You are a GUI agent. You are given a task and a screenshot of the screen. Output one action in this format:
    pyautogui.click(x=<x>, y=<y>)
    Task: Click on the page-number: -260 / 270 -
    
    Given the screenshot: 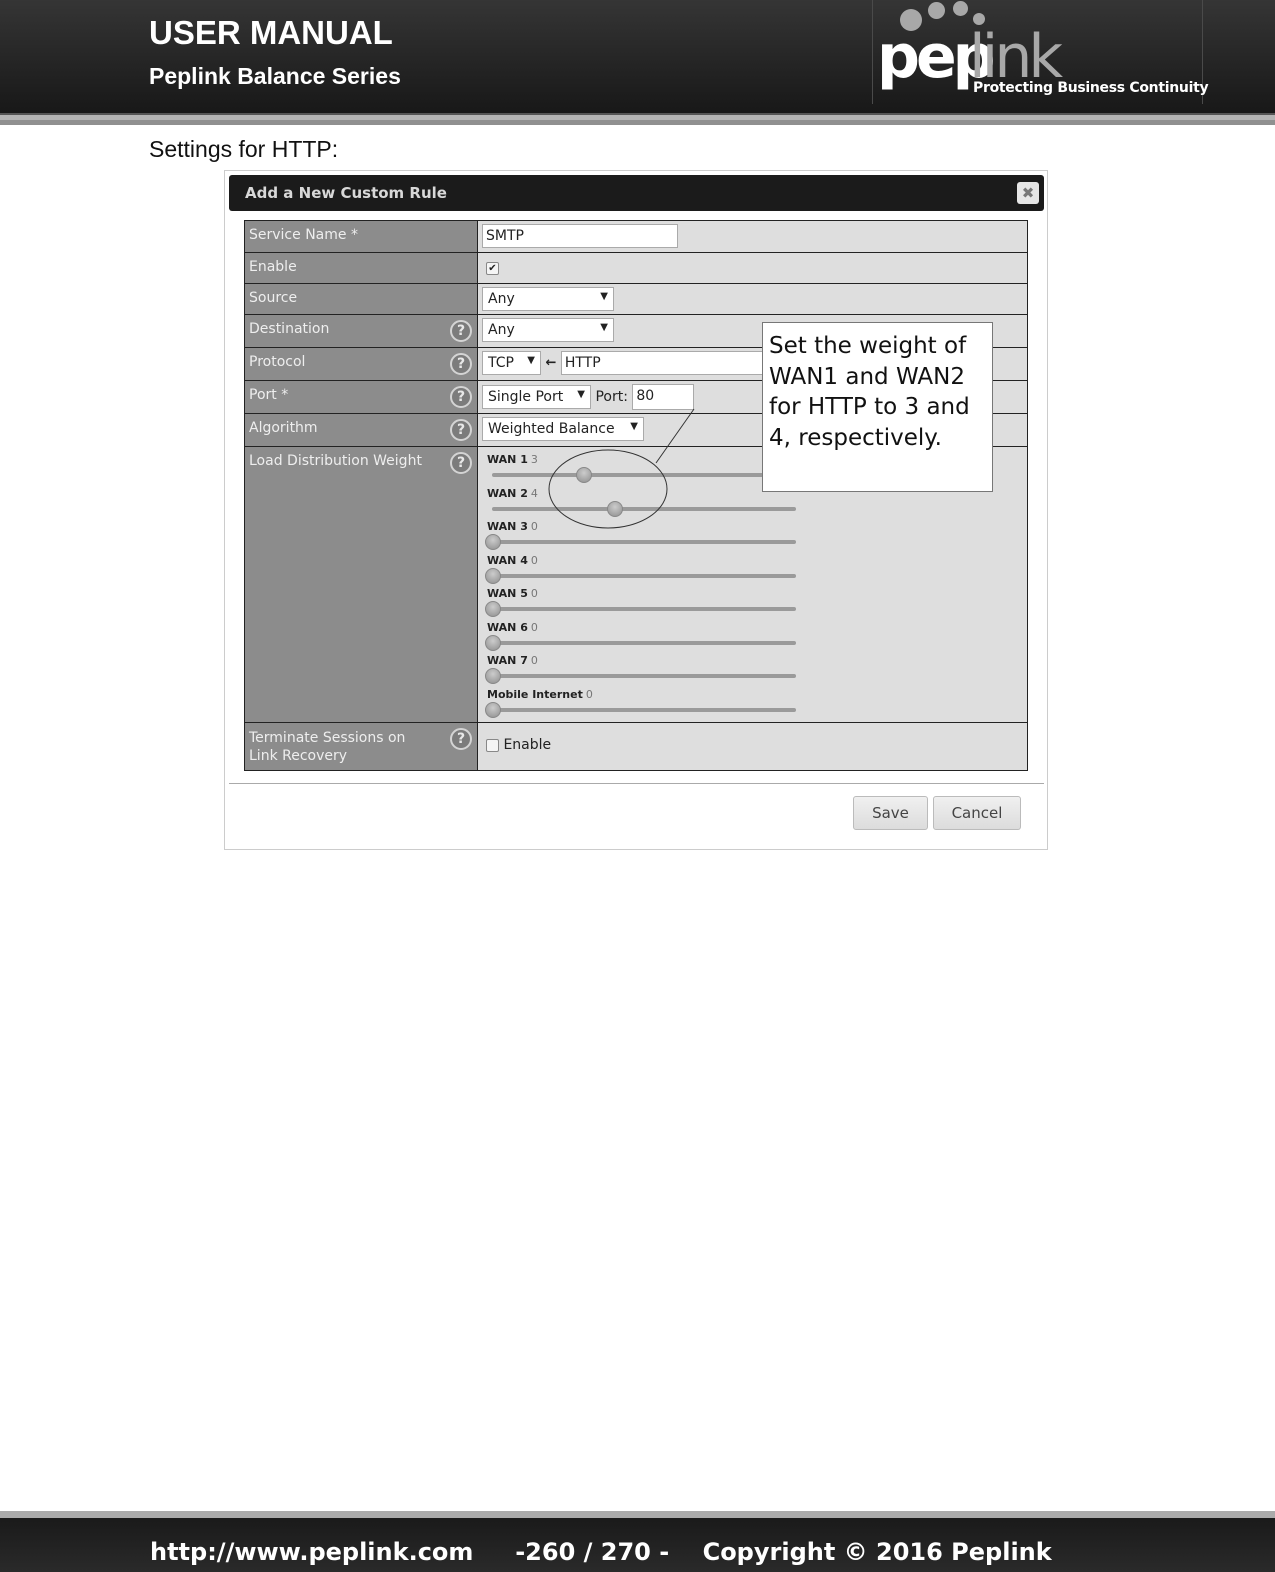 What is the action you would take?
    pyautogui.click(x=592, y=1552)
    